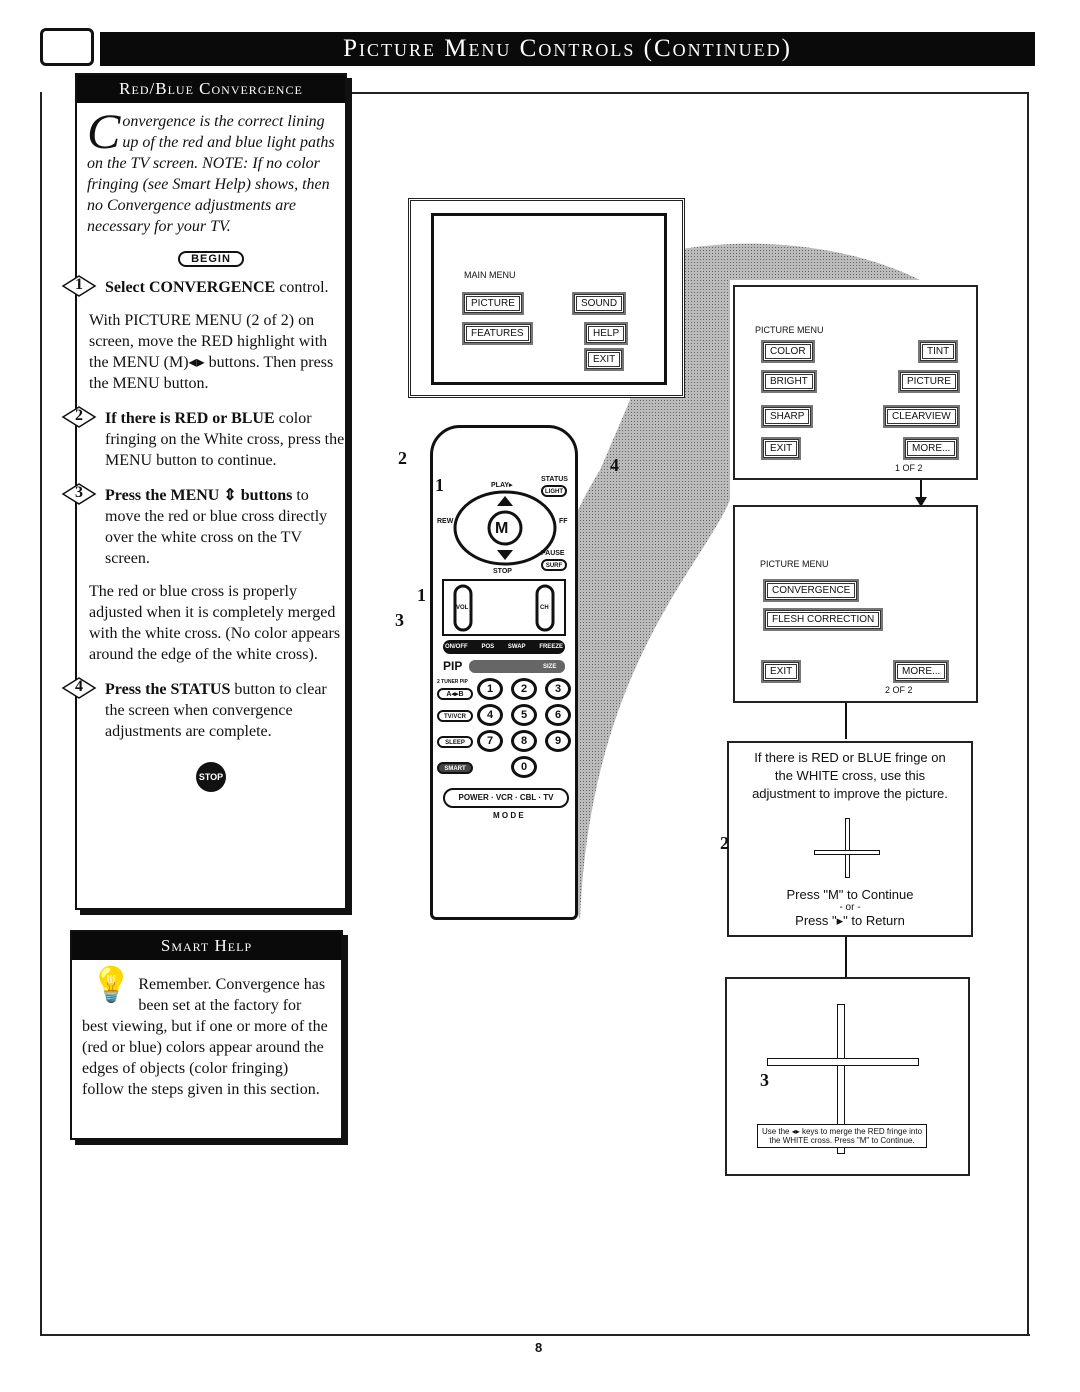  I want to click on digit-button-0: 0, so click(524, 767).